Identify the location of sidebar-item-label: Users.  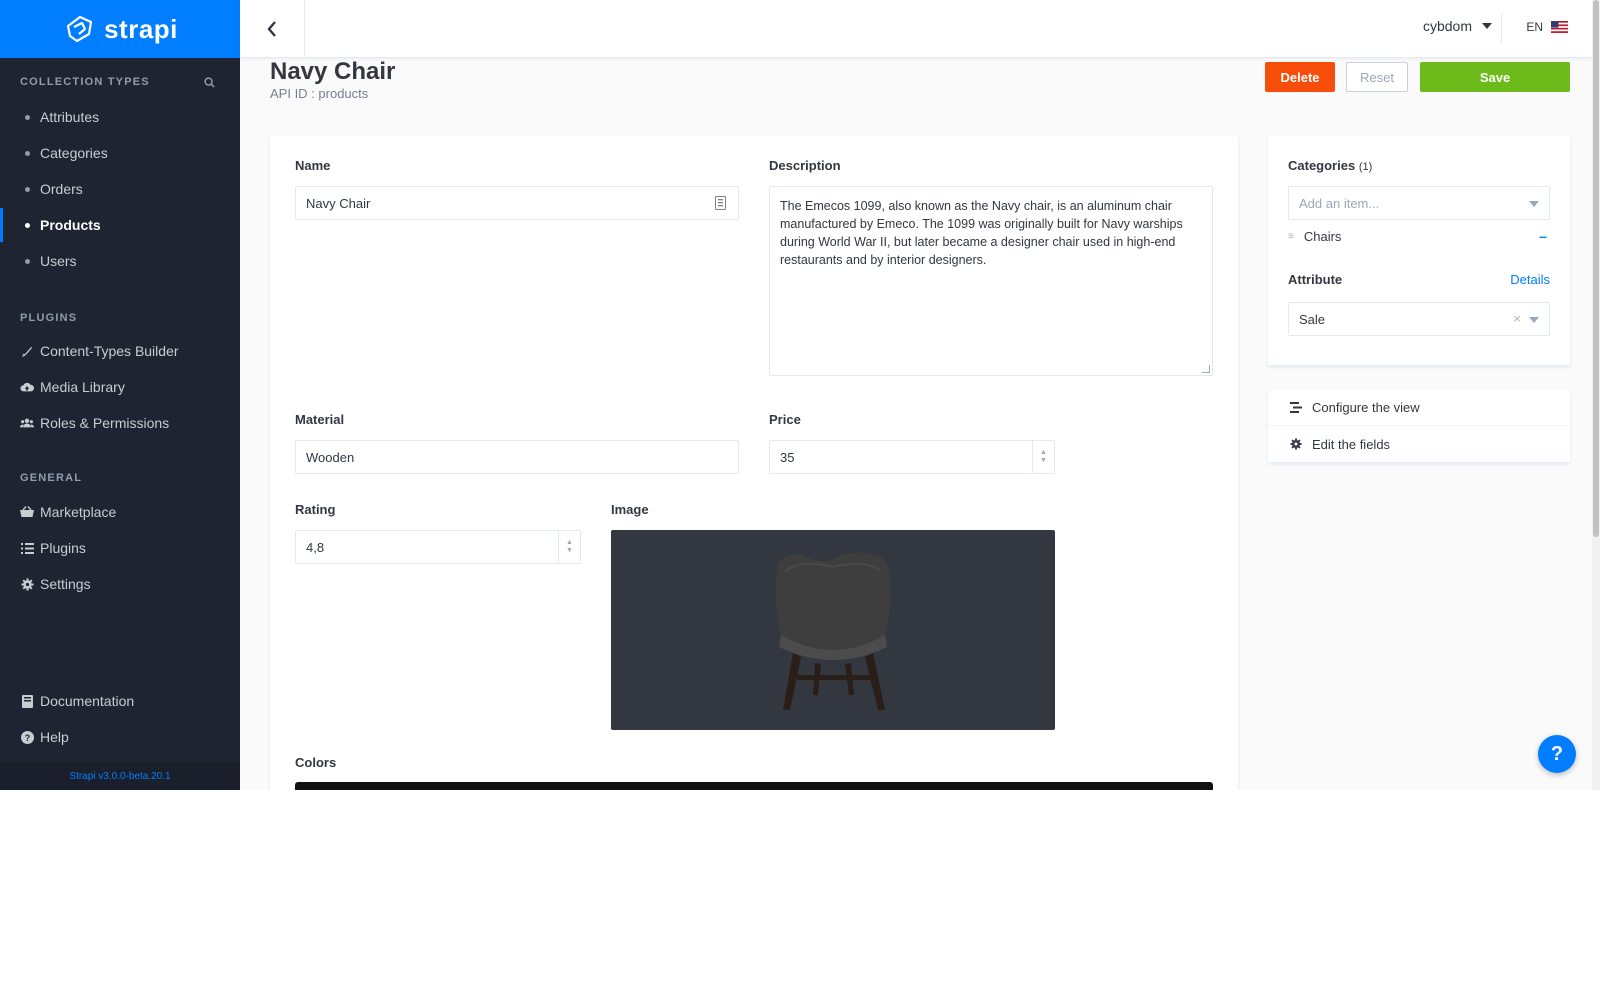
(58, 261).